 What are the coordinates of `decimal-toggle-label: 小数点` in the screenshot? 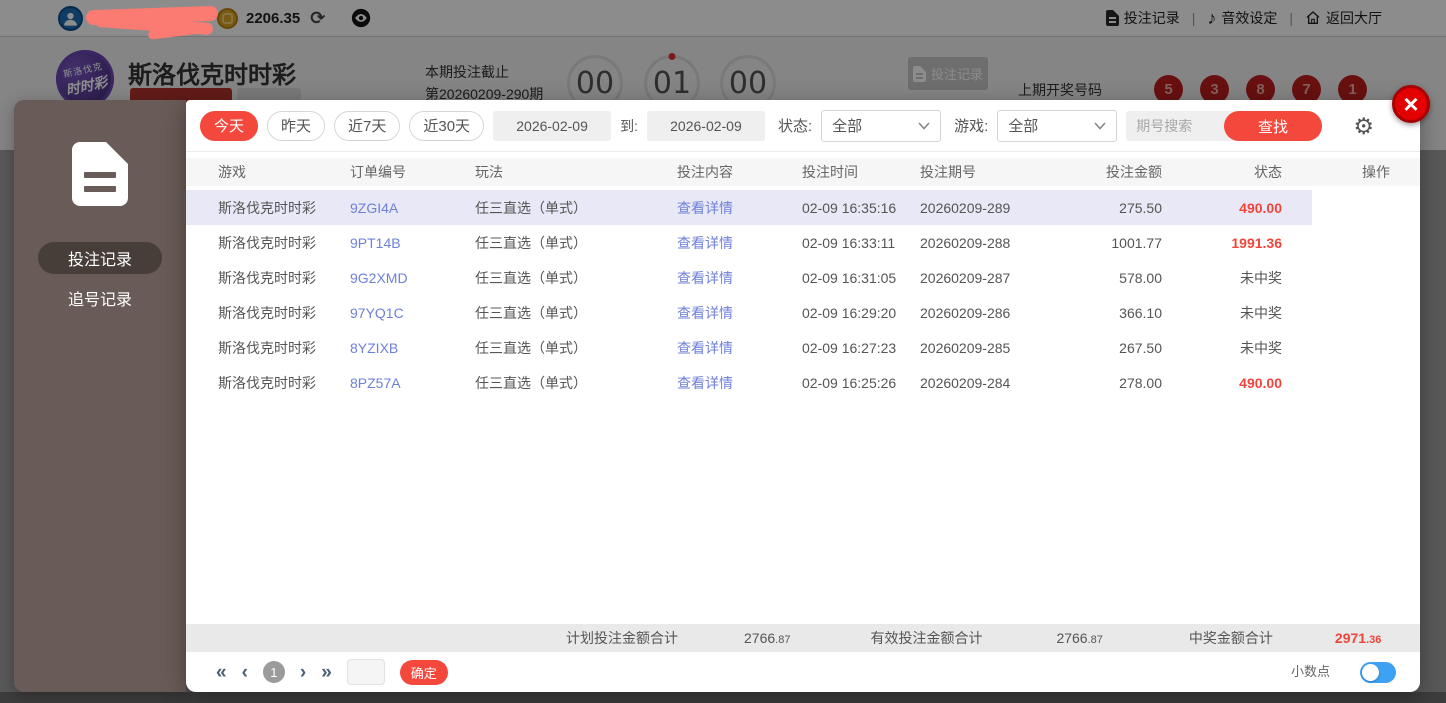 It's located at (1310, 671).